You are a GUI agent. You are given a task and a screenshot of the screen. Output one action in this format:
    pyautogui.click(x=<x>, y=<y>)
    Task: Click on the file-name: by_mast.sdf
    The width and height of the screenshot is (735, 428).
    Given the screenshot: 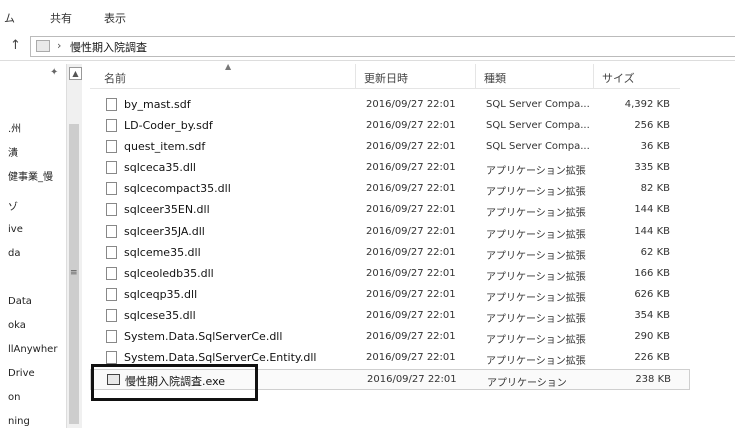 What is the action you would take?
    pyautogui.click(x=157, y=104)
    